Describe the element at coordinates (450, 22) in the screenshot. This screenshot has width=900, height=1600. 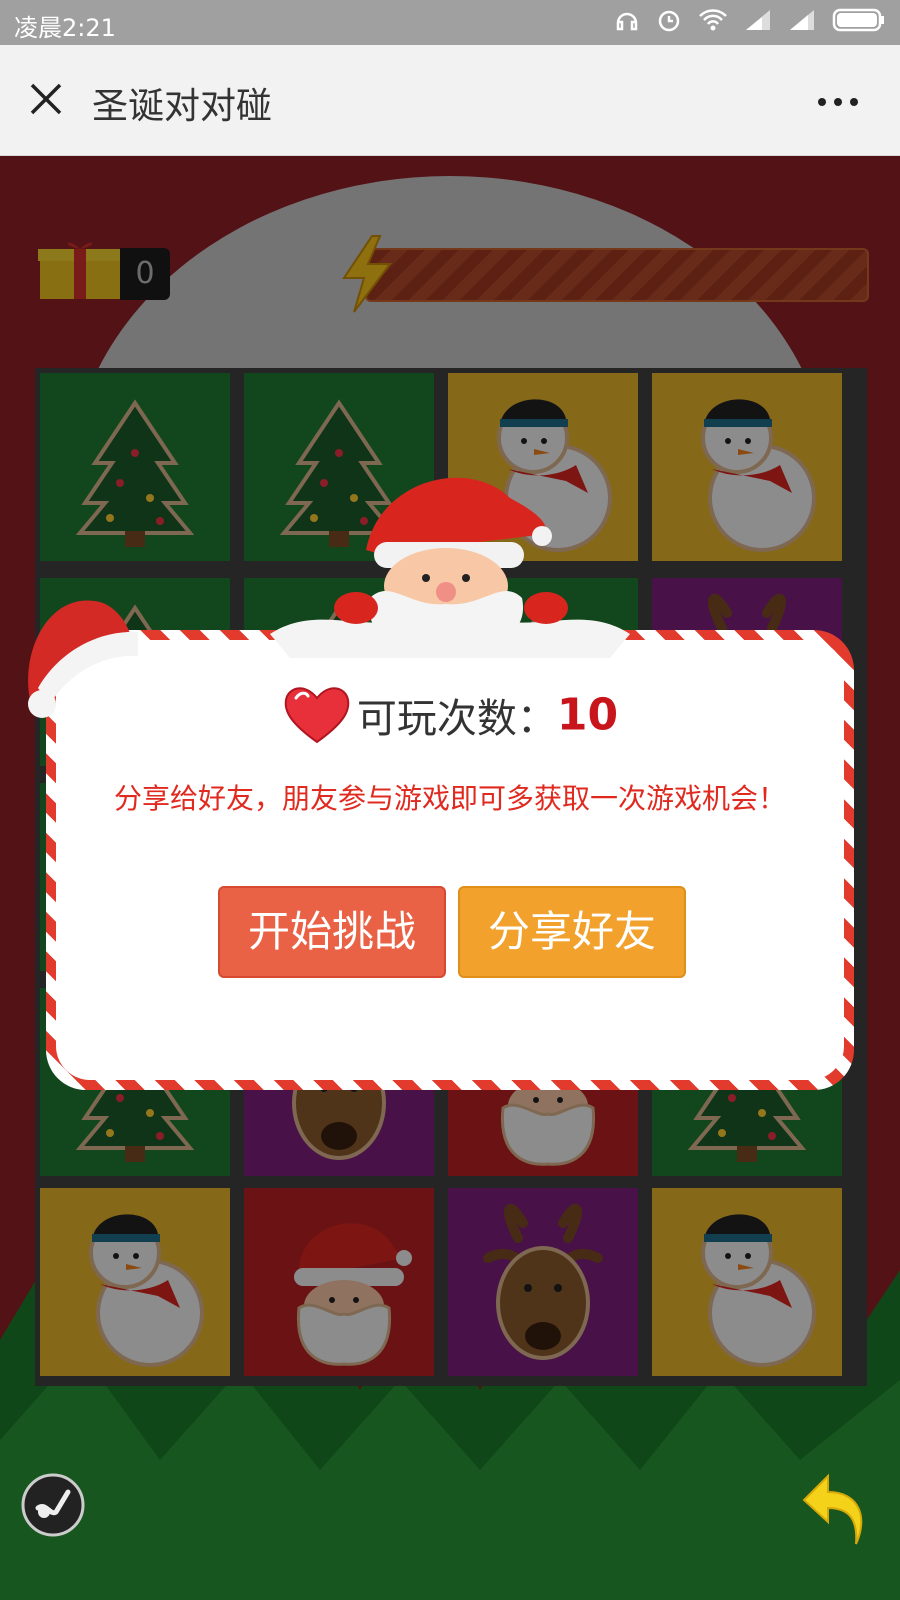
I see `status-bar: 凌晨2:21` at that location.